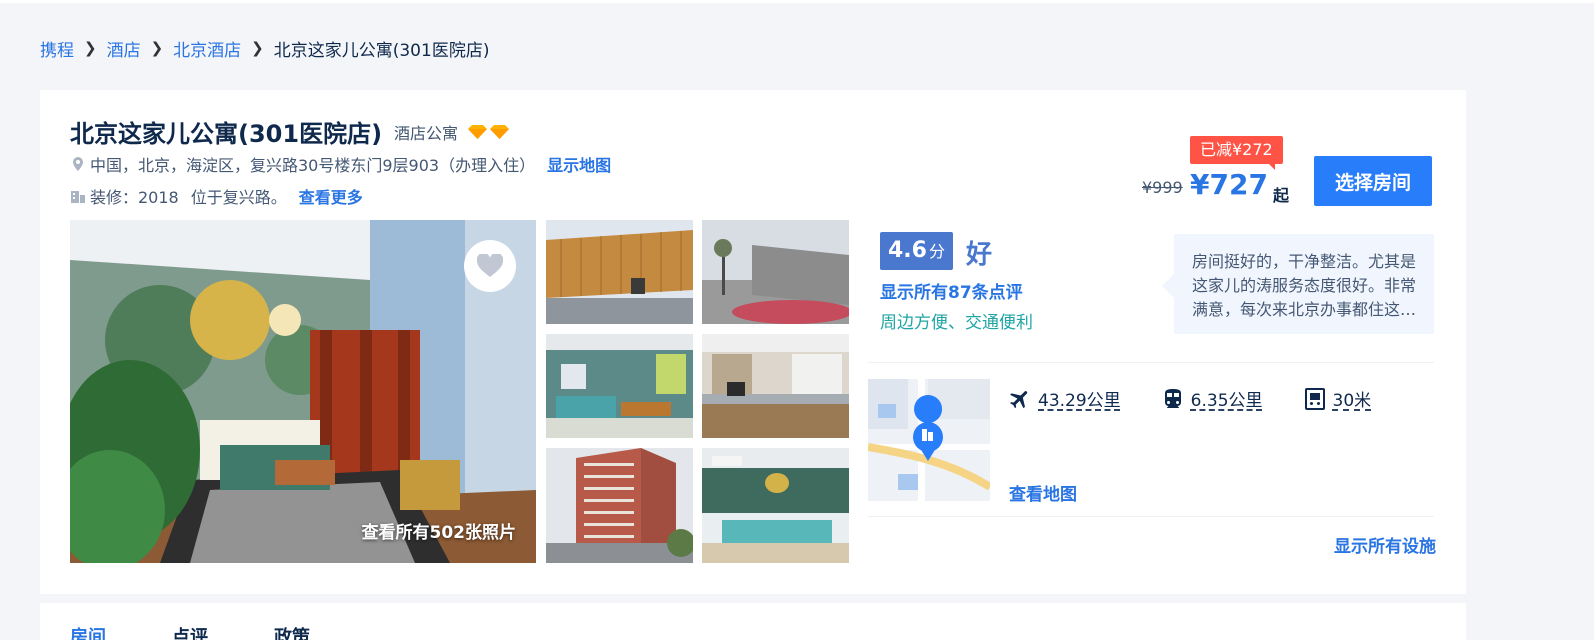  I want to click on train-distance: 6.35公里, so click(1212, 398).